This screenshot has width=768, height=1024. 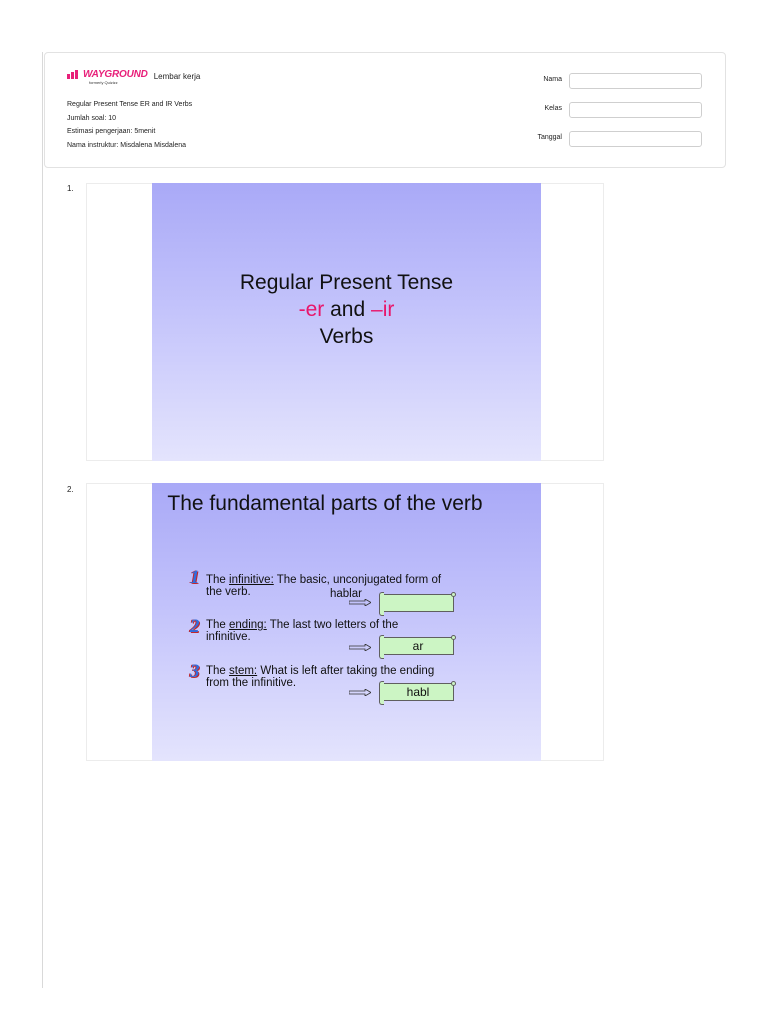 I want to click on logo-bars-icon, so click(x=74, y=74).